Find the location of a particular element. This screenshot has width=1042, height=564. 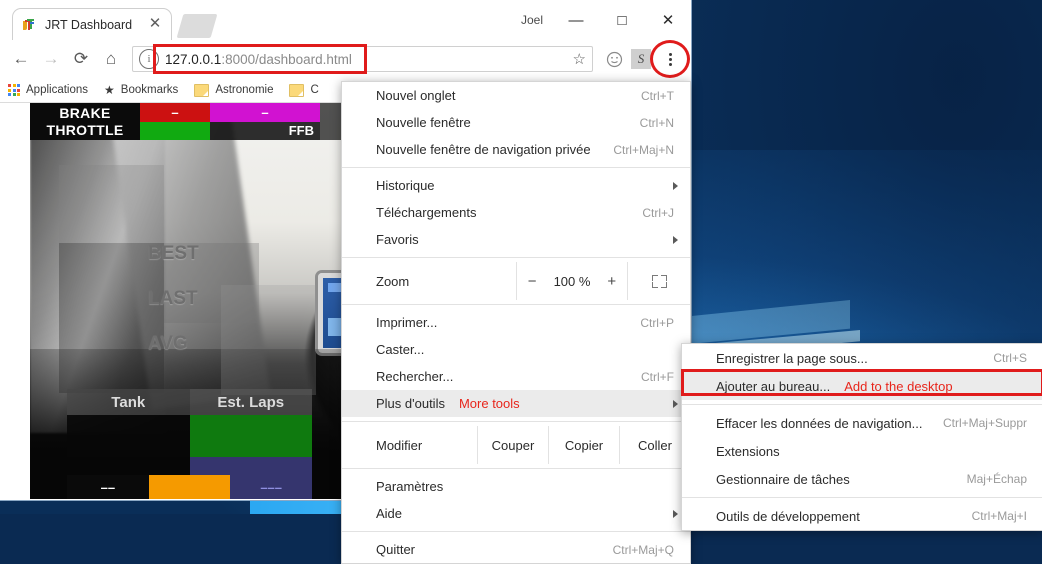

new-tab-button is located at coordinates (197, 26).